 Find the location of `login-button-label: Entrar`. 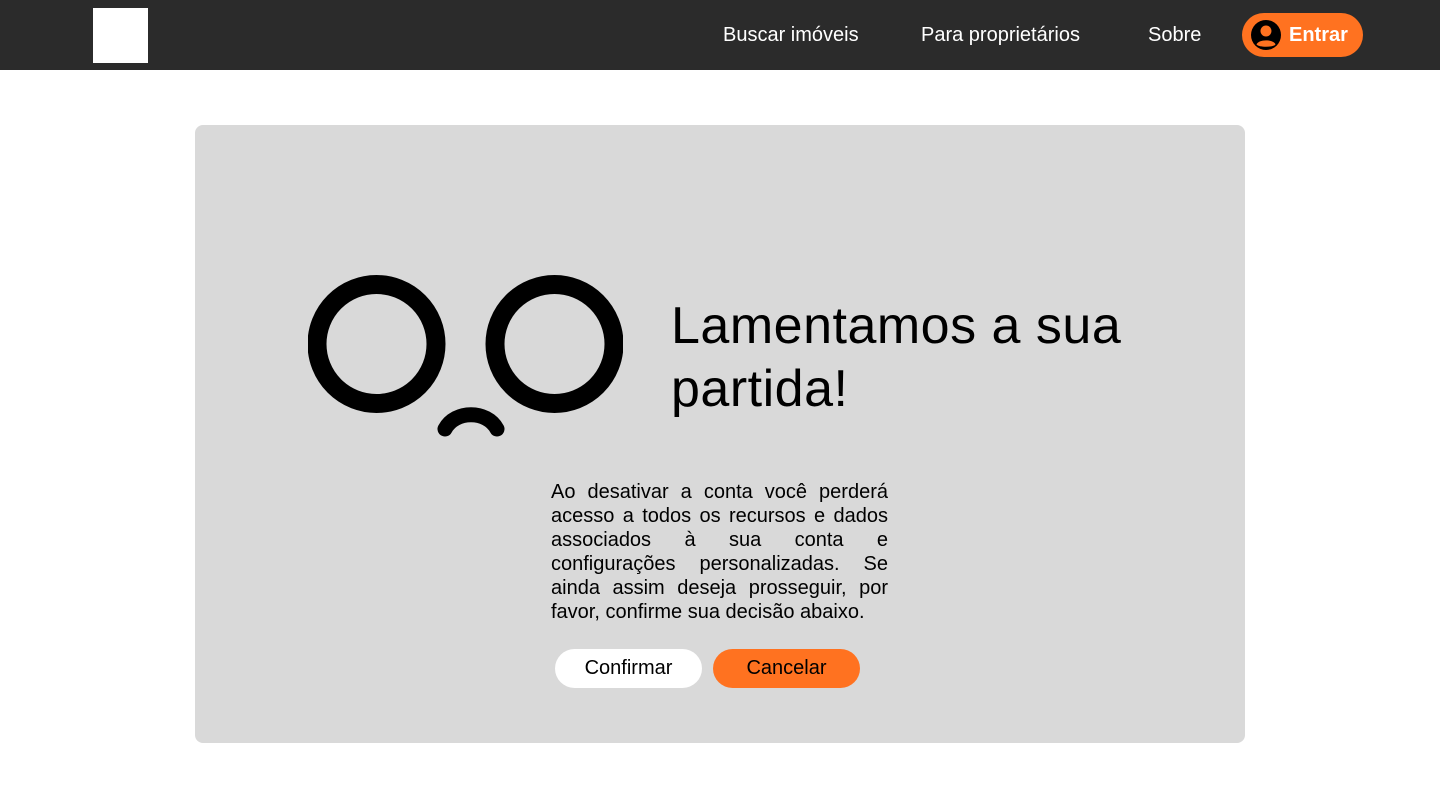

login-button-label: Entrar is located at coordinates (1318, 35).